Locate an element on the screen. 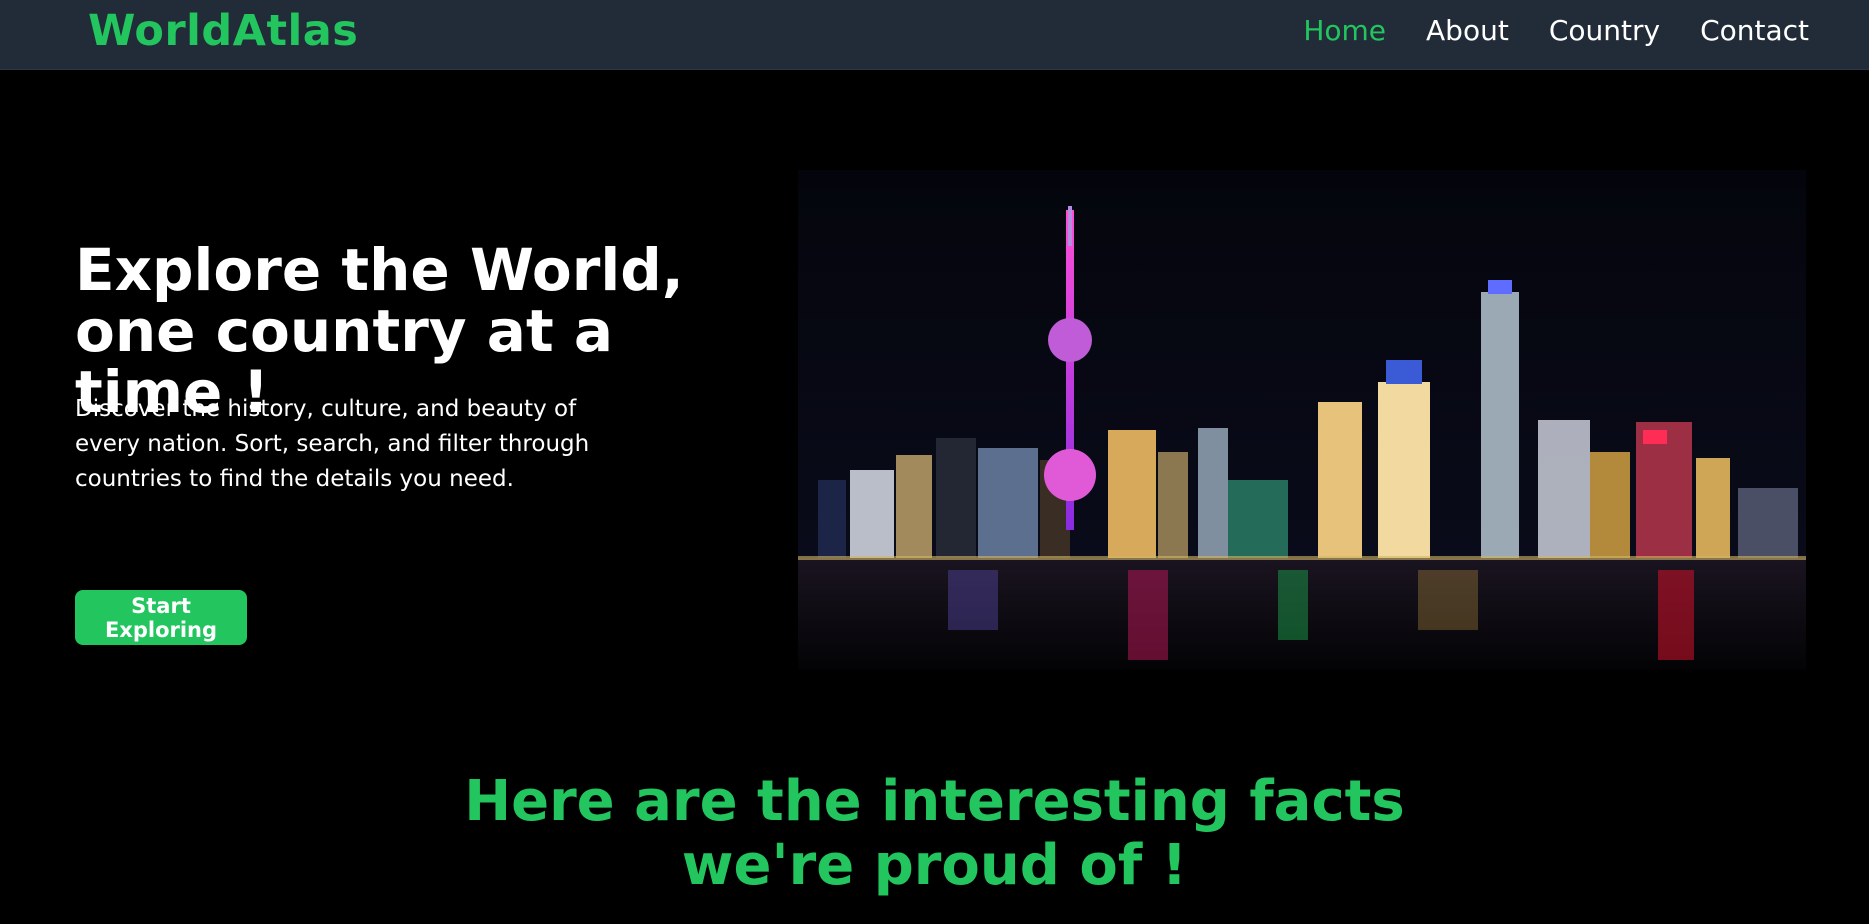 Image resolution: width=1869 pixels, height=924 pixels. start-exploring-button: Start Exploring is located at coordinates (161, 617).